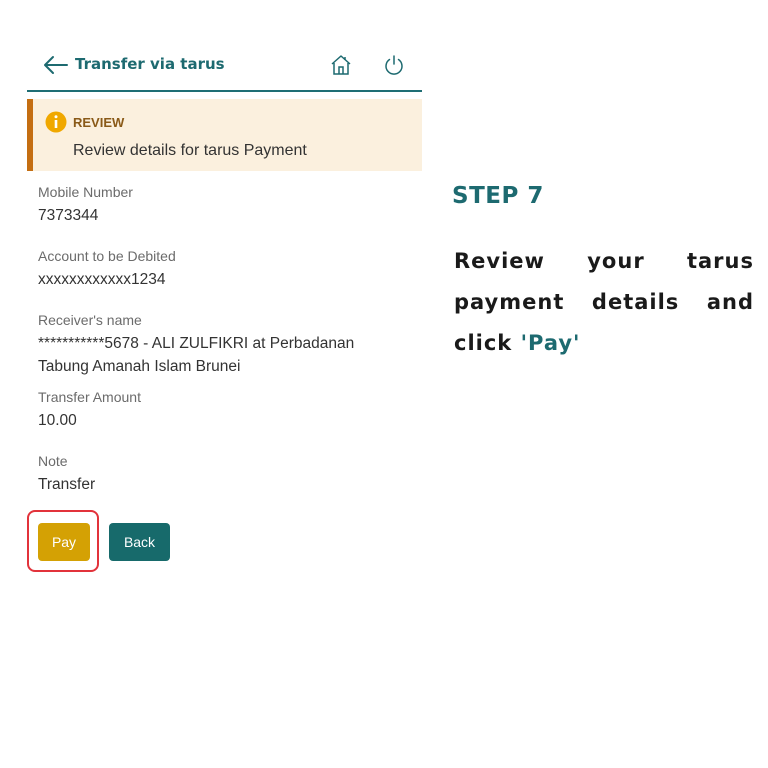 The height and width of the screenshot is (768, 768). What do you see at coordinates (90, 320) in the screenshot?
I see `field-label: Receiver's name` at bounding box center [90, 320].